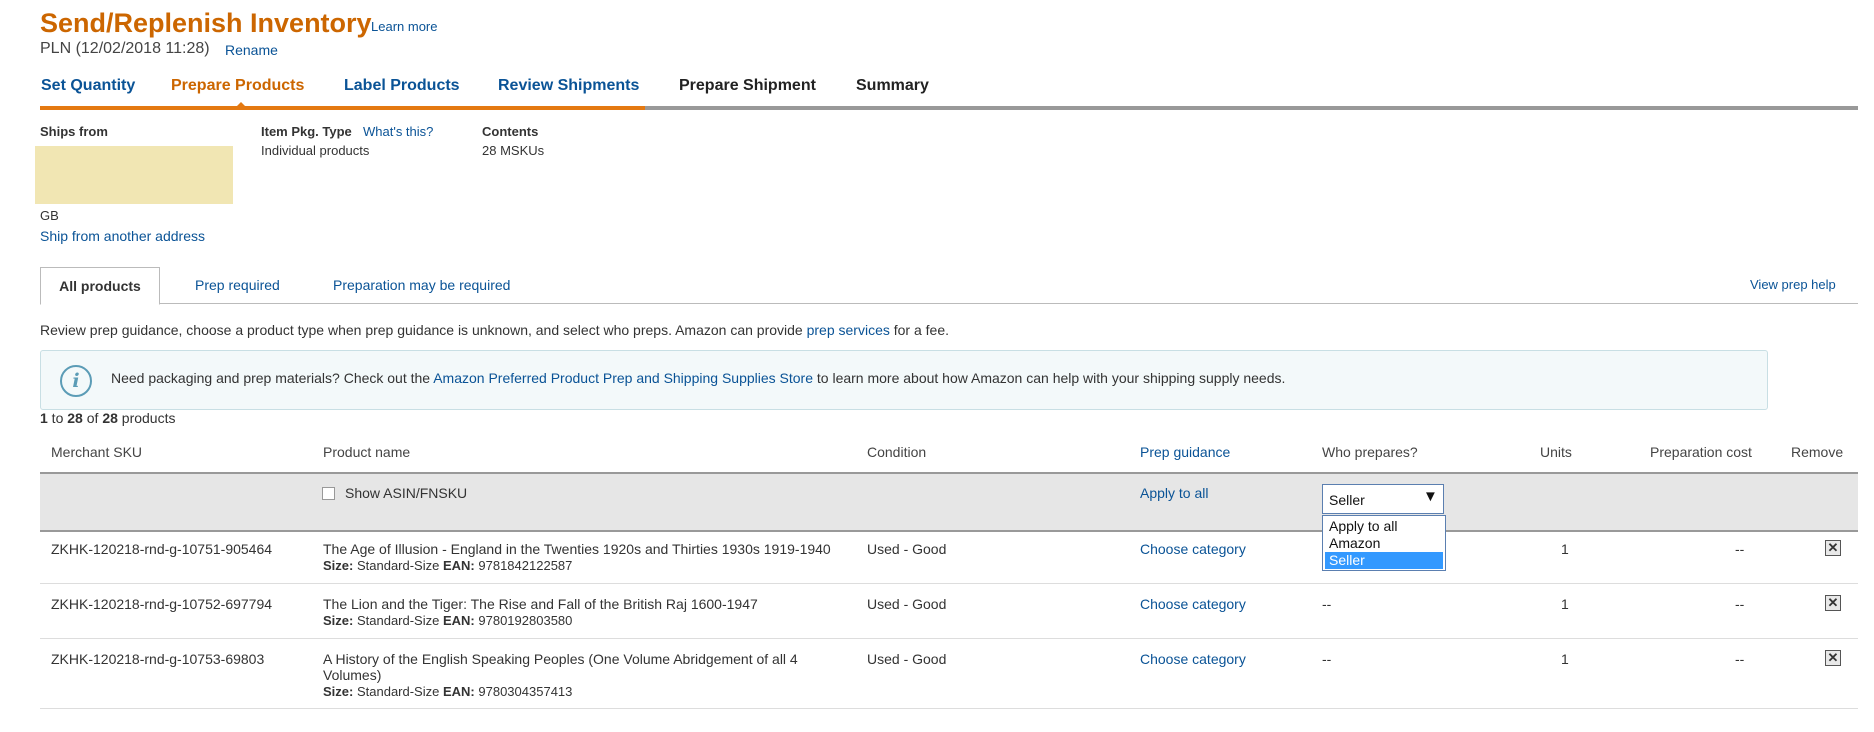 Image resolution: width=1874 pixels, height=732 pixels. I want to click on plan-name: PLN (12/02/2018 11:28), so click(125, 48).